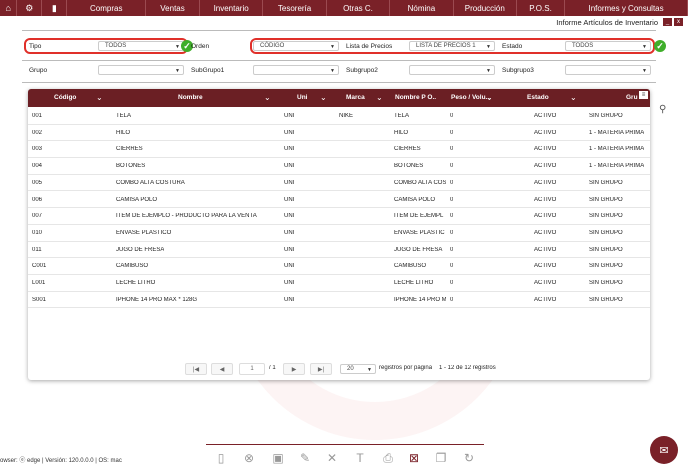 Image resolution: width=688 pixels, height=469 pixels. I want to click on table-cell: JUGO DE FRESA, so click(418, 249).